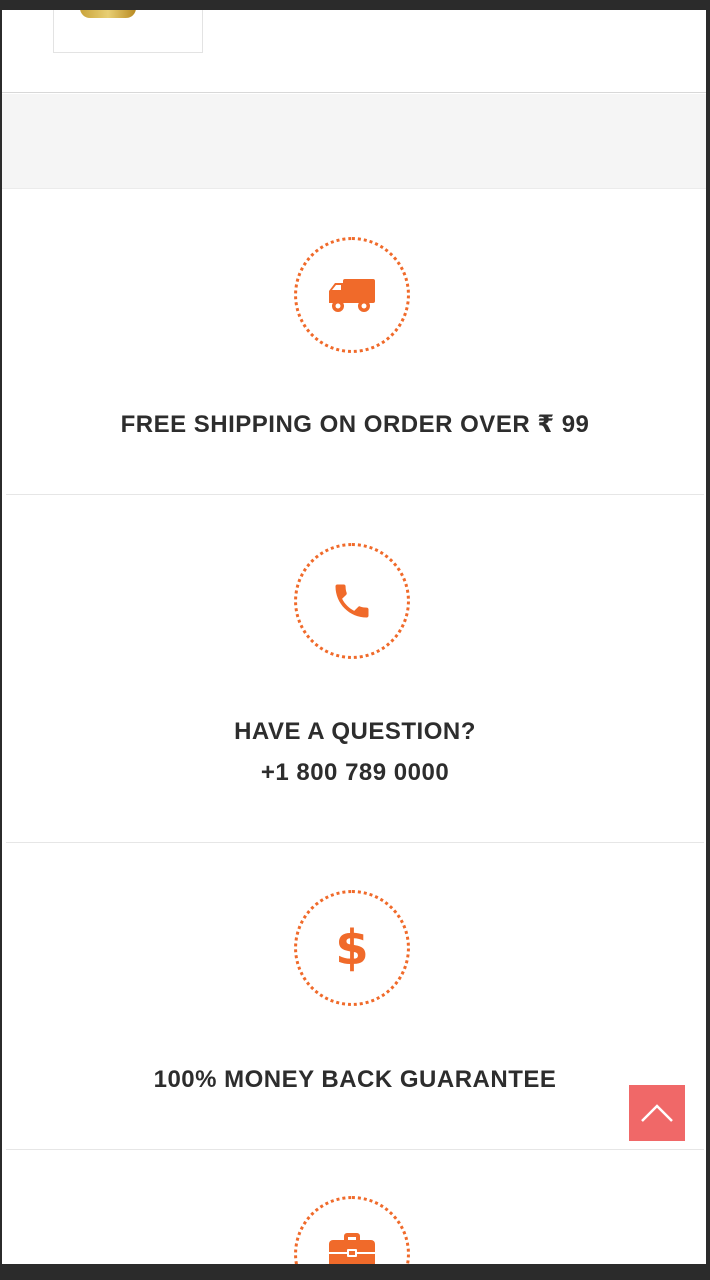  What do you see at coordinates (108, 14) in the screenshot?
I see `product-image-fragment` at bounding box center [108, 14].